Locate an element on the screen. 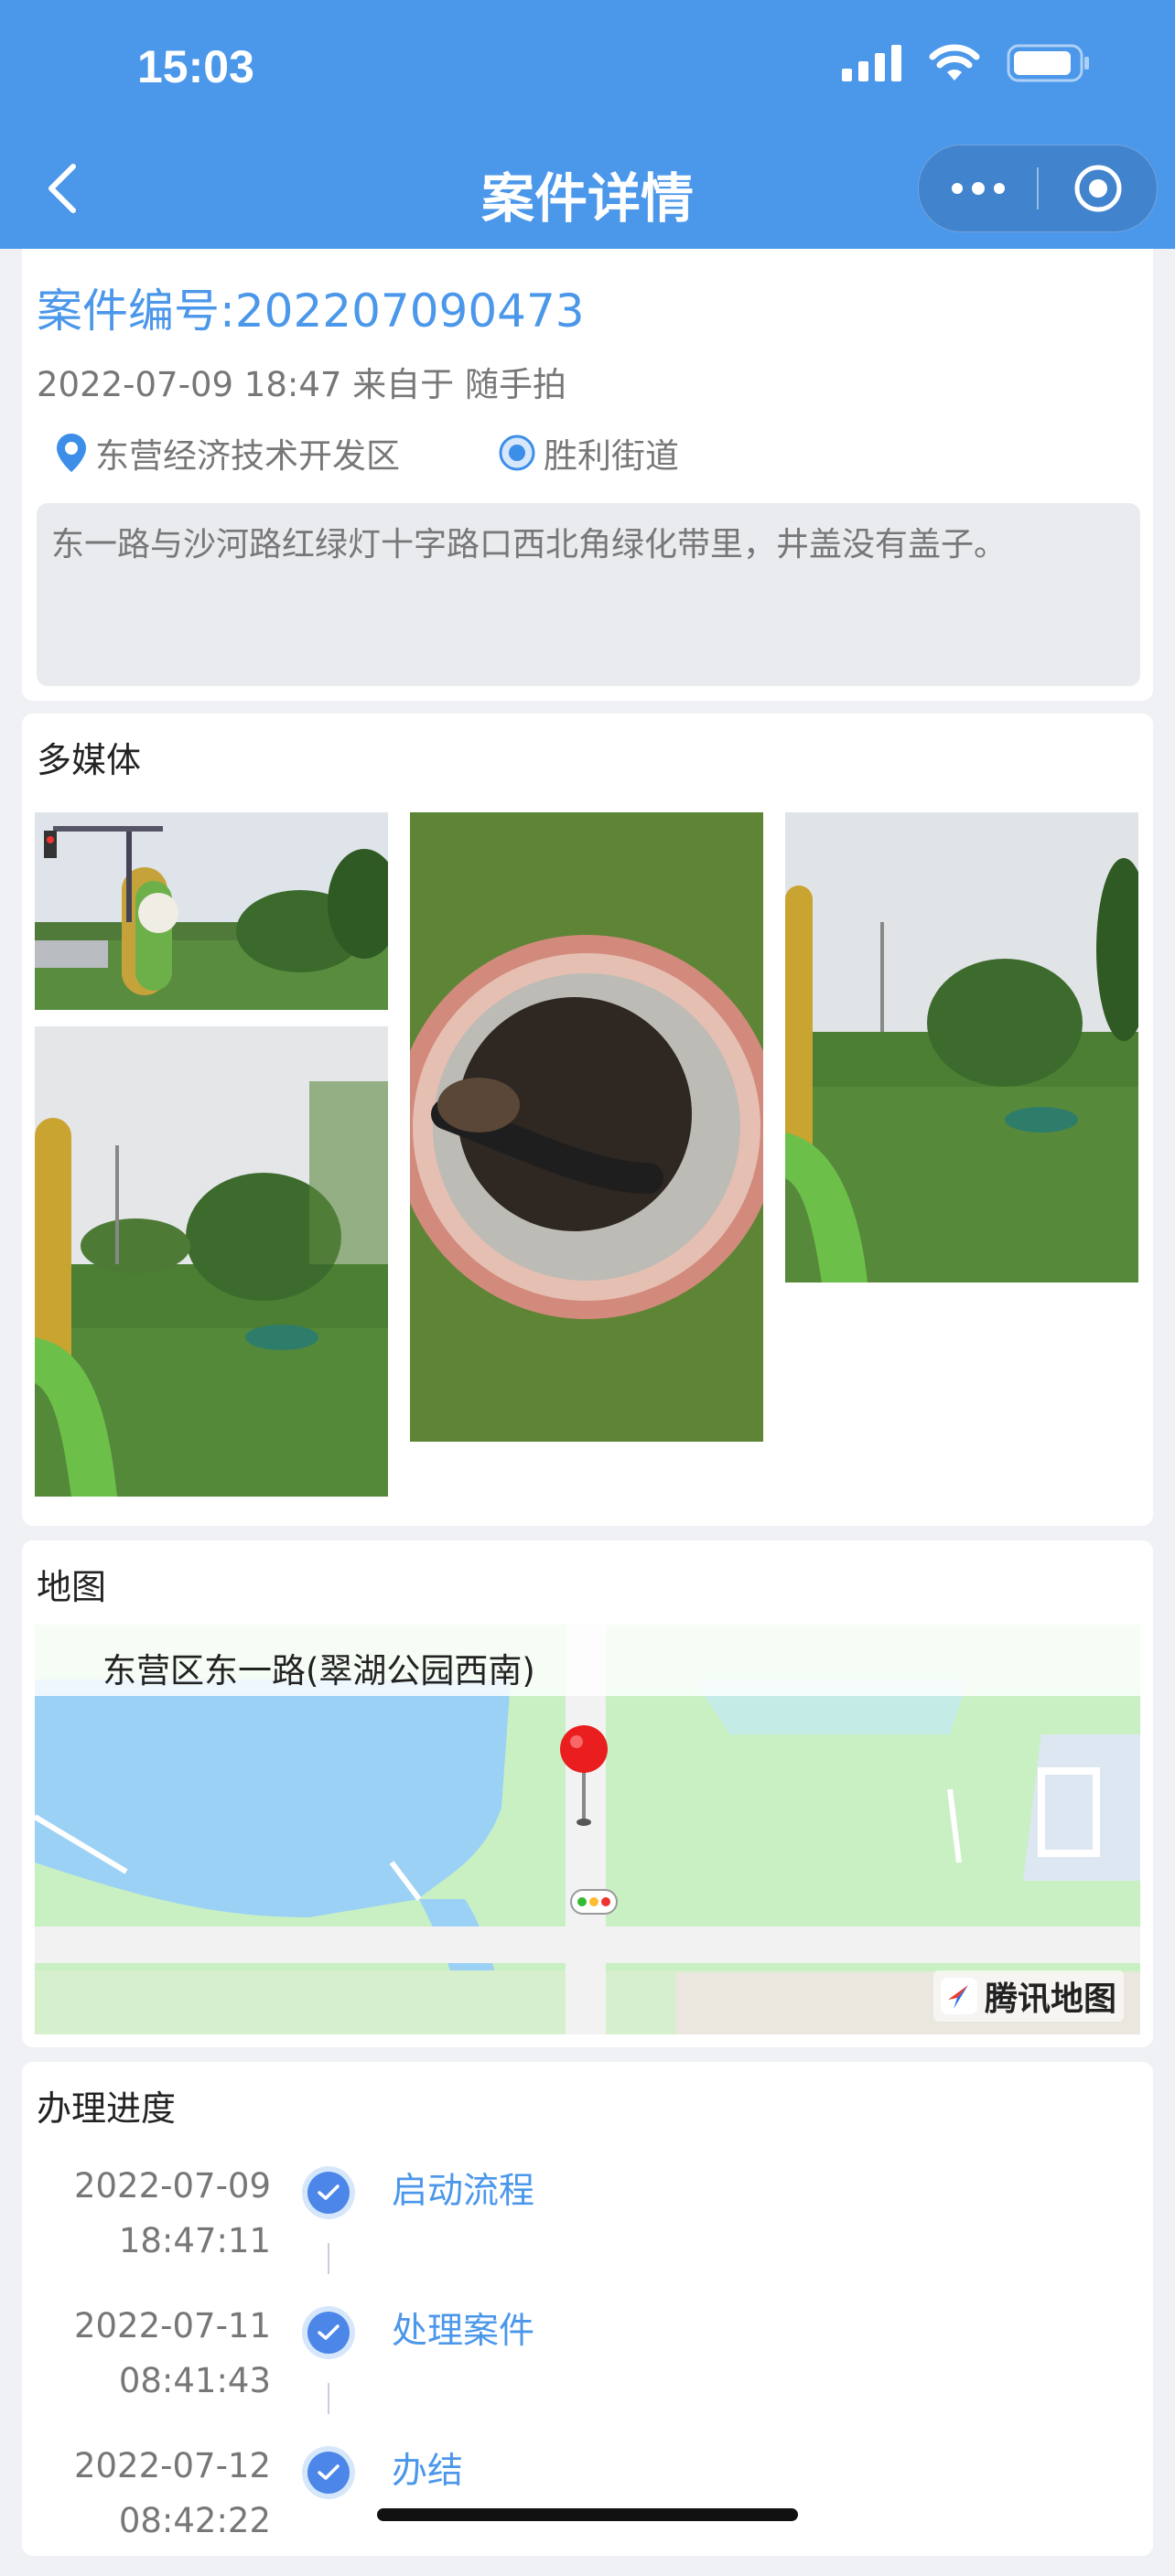 The height and width of the screenshot is (2576, 1175). progress-title: 办理进度 is located at coordinates (107, 2108).